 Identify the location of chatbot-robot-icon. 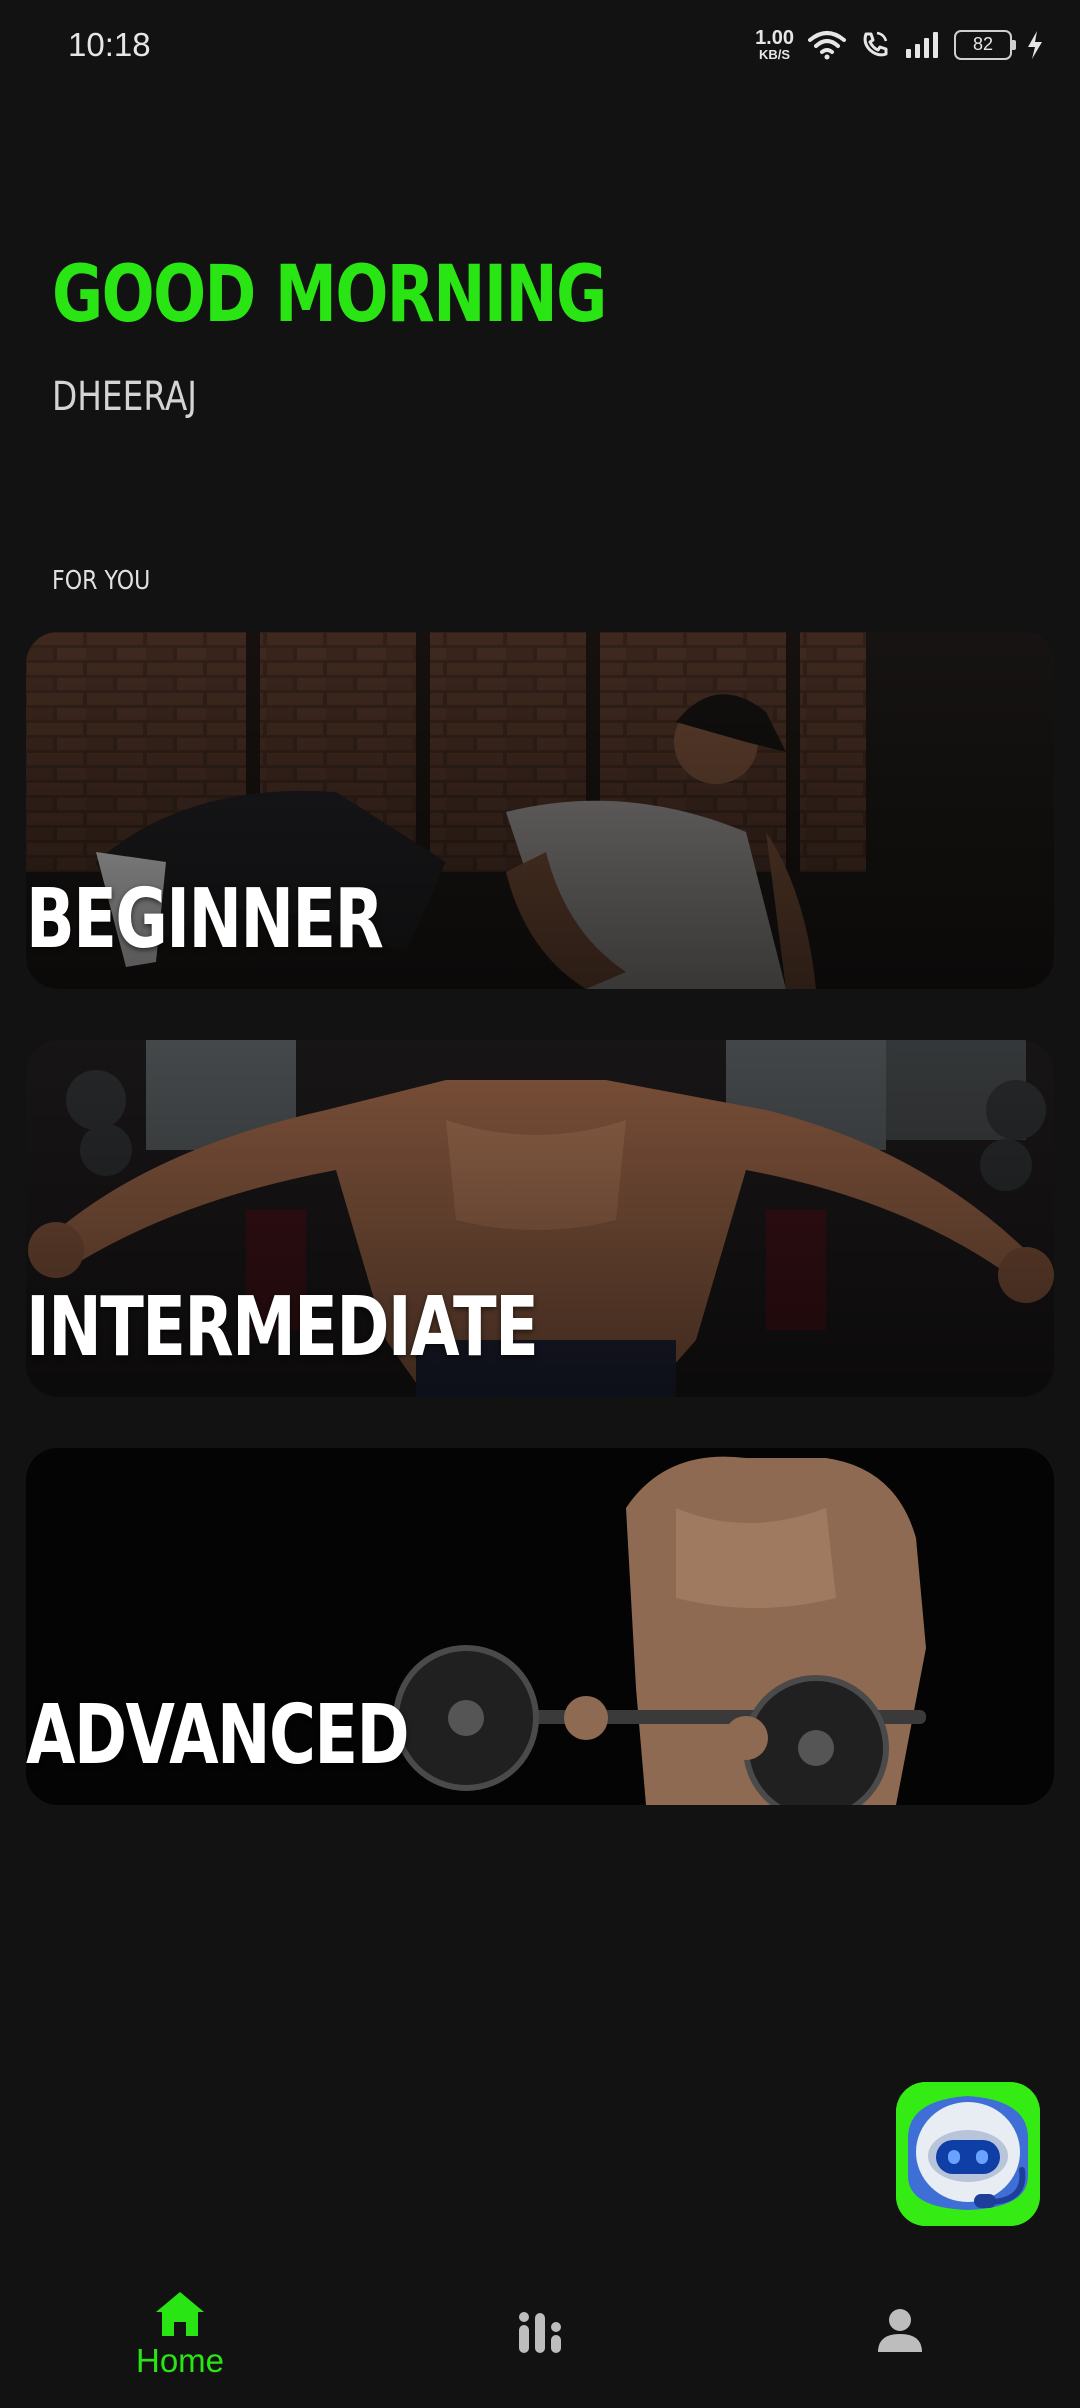
(968, 2154).